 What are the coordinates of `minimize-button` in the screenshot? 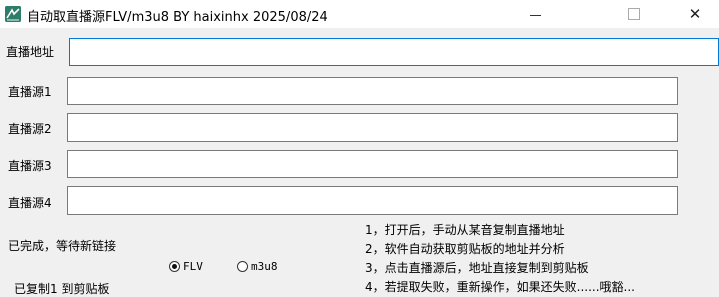 It's located at (535, 14).